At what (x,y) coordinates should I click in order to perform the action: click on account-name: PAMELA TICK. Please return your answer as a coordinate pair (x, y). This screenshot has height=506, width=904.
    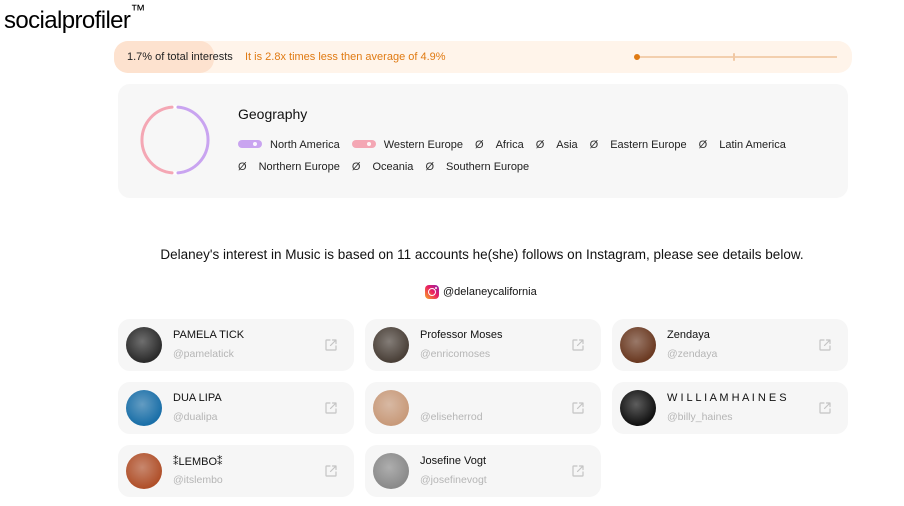
    Looking at the image, I should click on (209, 335).